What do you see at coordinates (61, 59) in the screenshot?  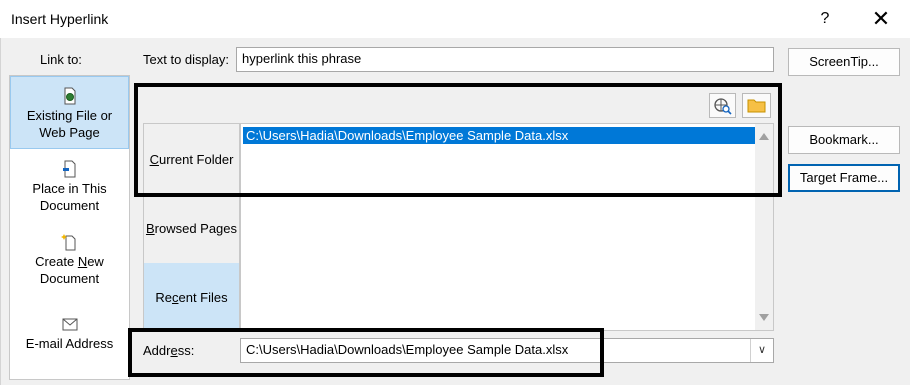 I see `link-to-label: Link to:` at bounding box center [61, 59].